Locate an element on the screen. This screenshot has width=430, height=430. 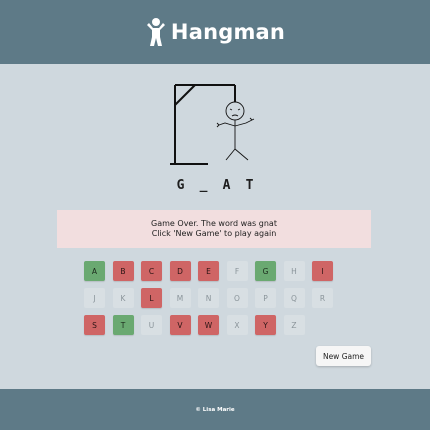
figure-eye-right is located at coordinates (239, 109).